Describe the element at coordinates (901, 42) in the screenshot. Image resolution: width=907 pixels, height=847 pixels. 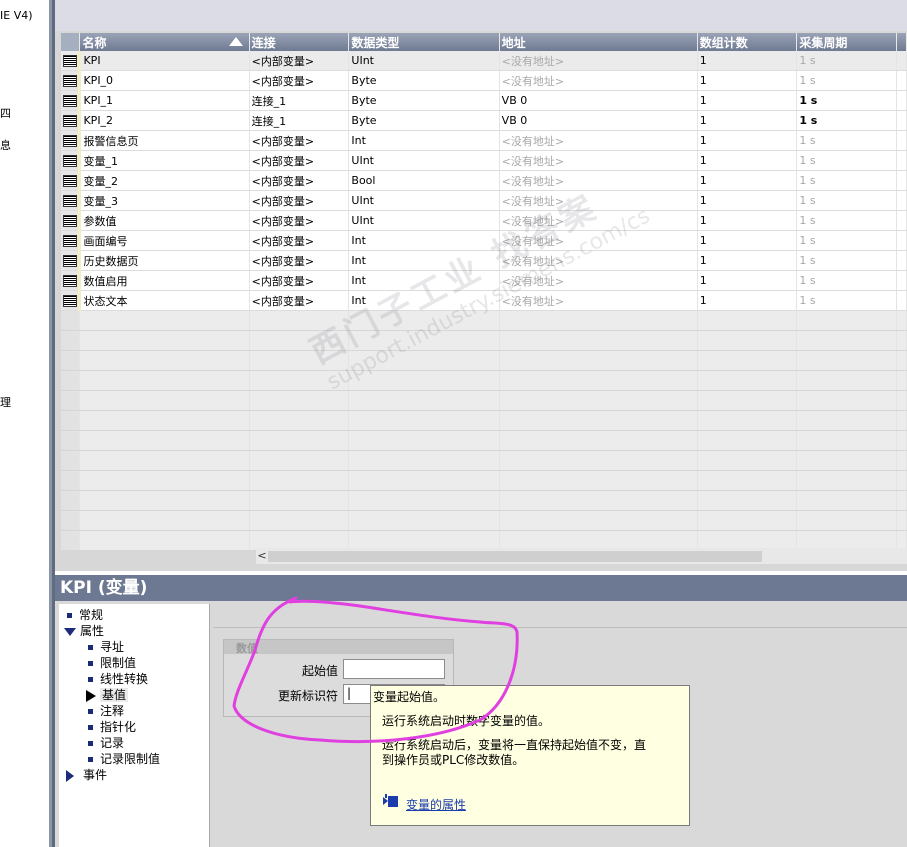
I see `column-header-more` at that location.